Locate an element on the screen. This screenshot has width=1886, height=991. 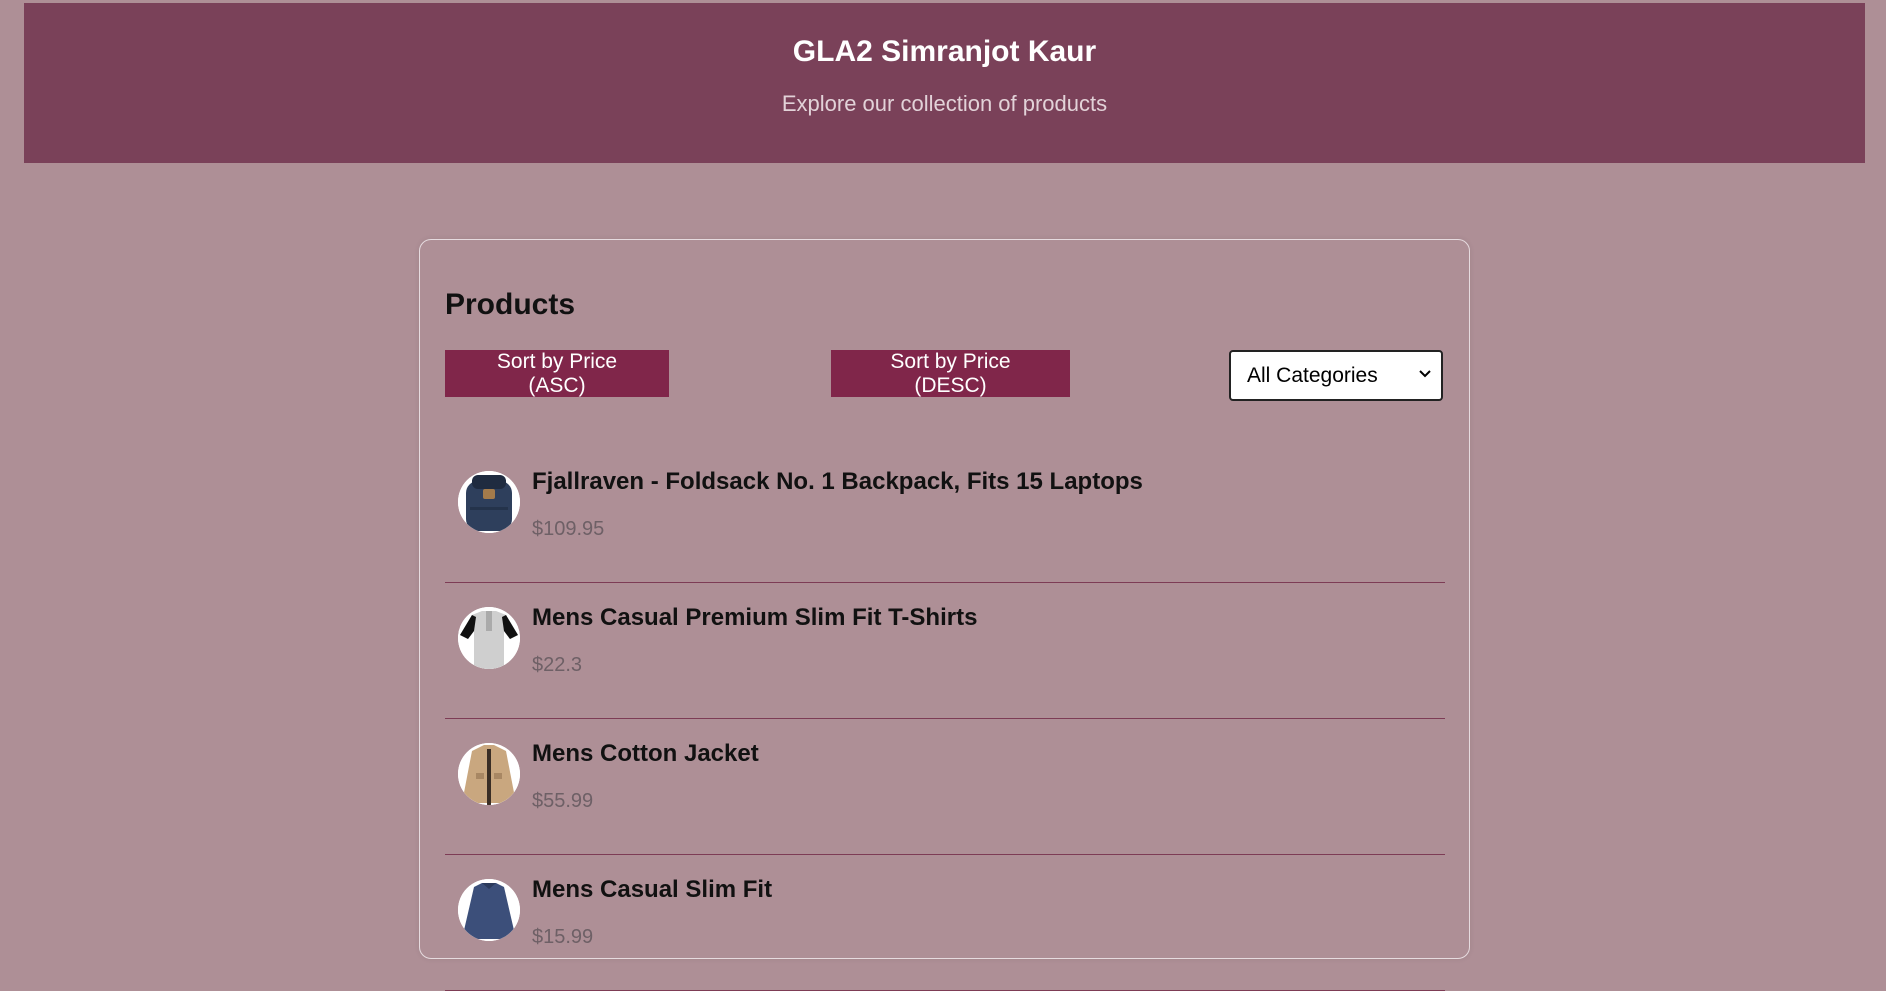
jacket-image is located at coordinates (489, 774).